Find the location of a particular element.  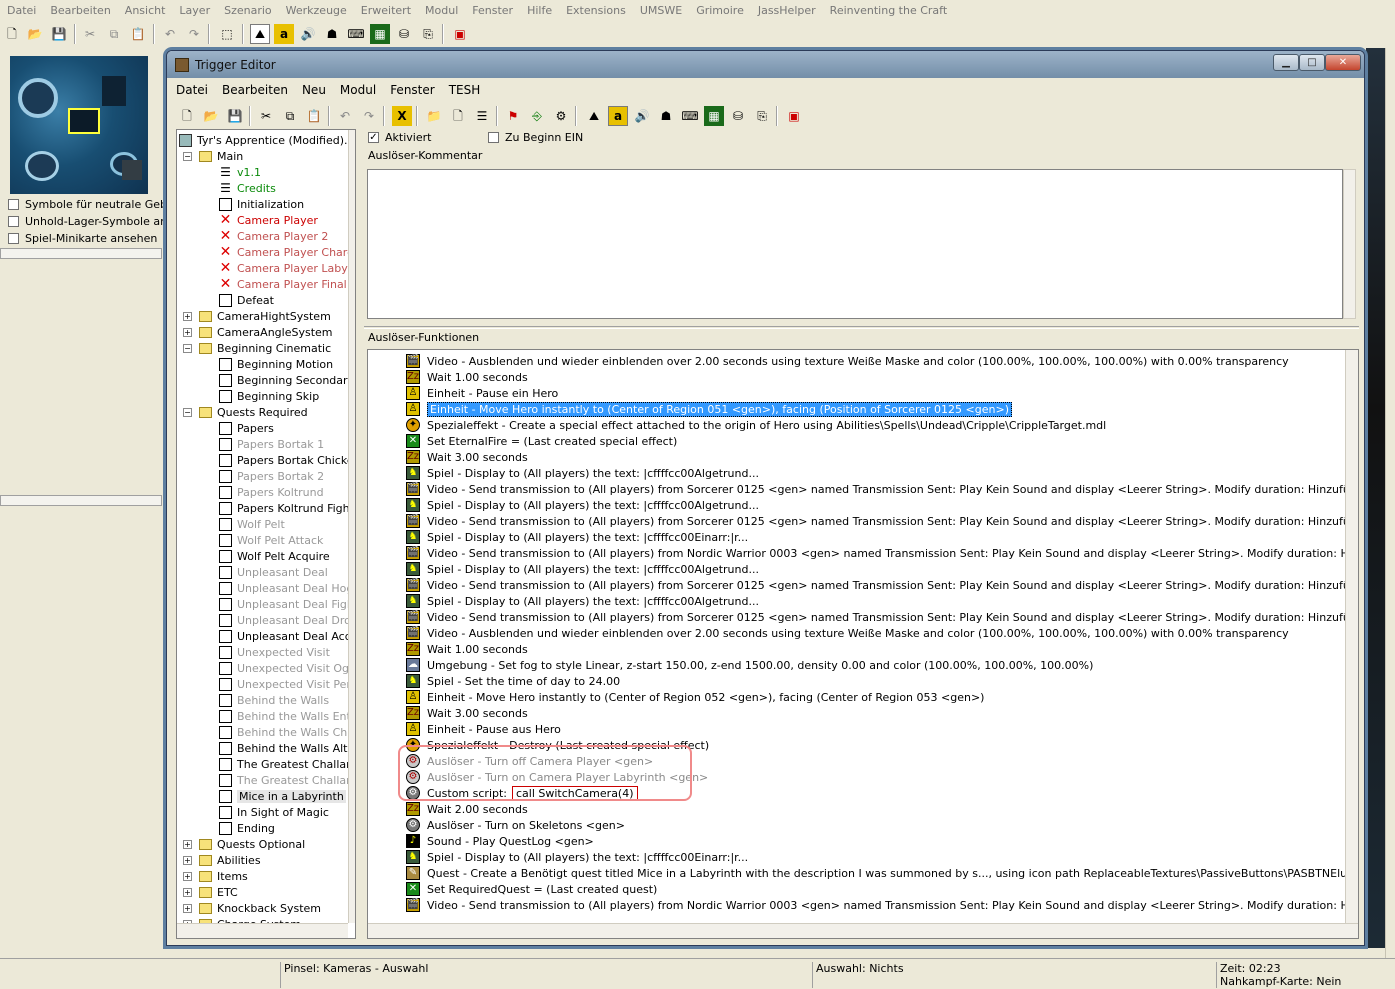

functions-horizontal-scrollbar is located at coordinates (863, 930).